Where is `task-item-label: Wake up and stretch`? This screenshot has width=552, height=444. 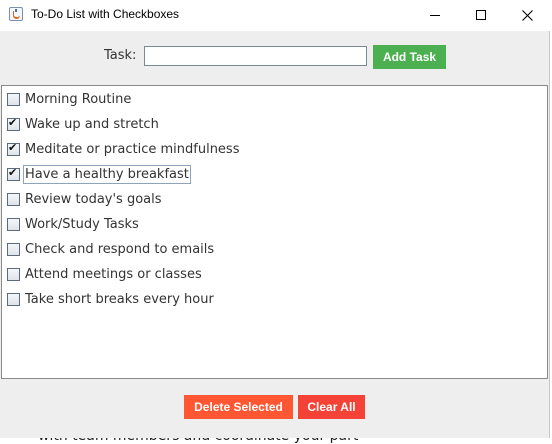 task-item-label: Wake up and stretch is located at coordinates (92, 124).